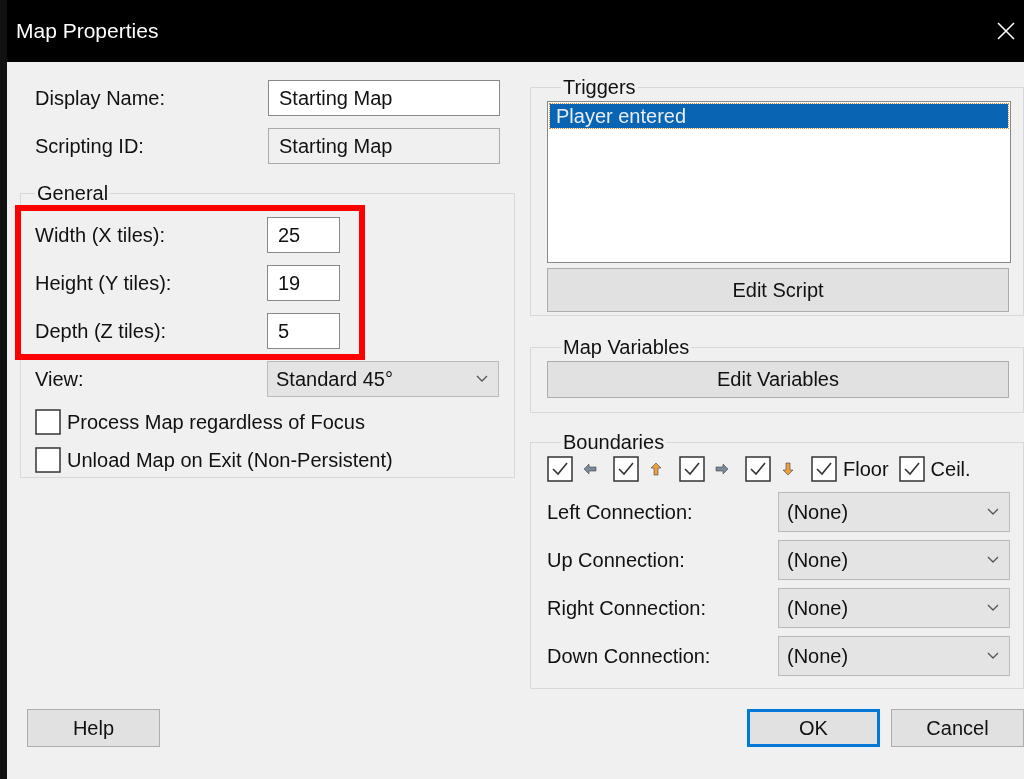 The image size is (1024, 779). I want to click on group-title: Triggers, so click(599, 87).